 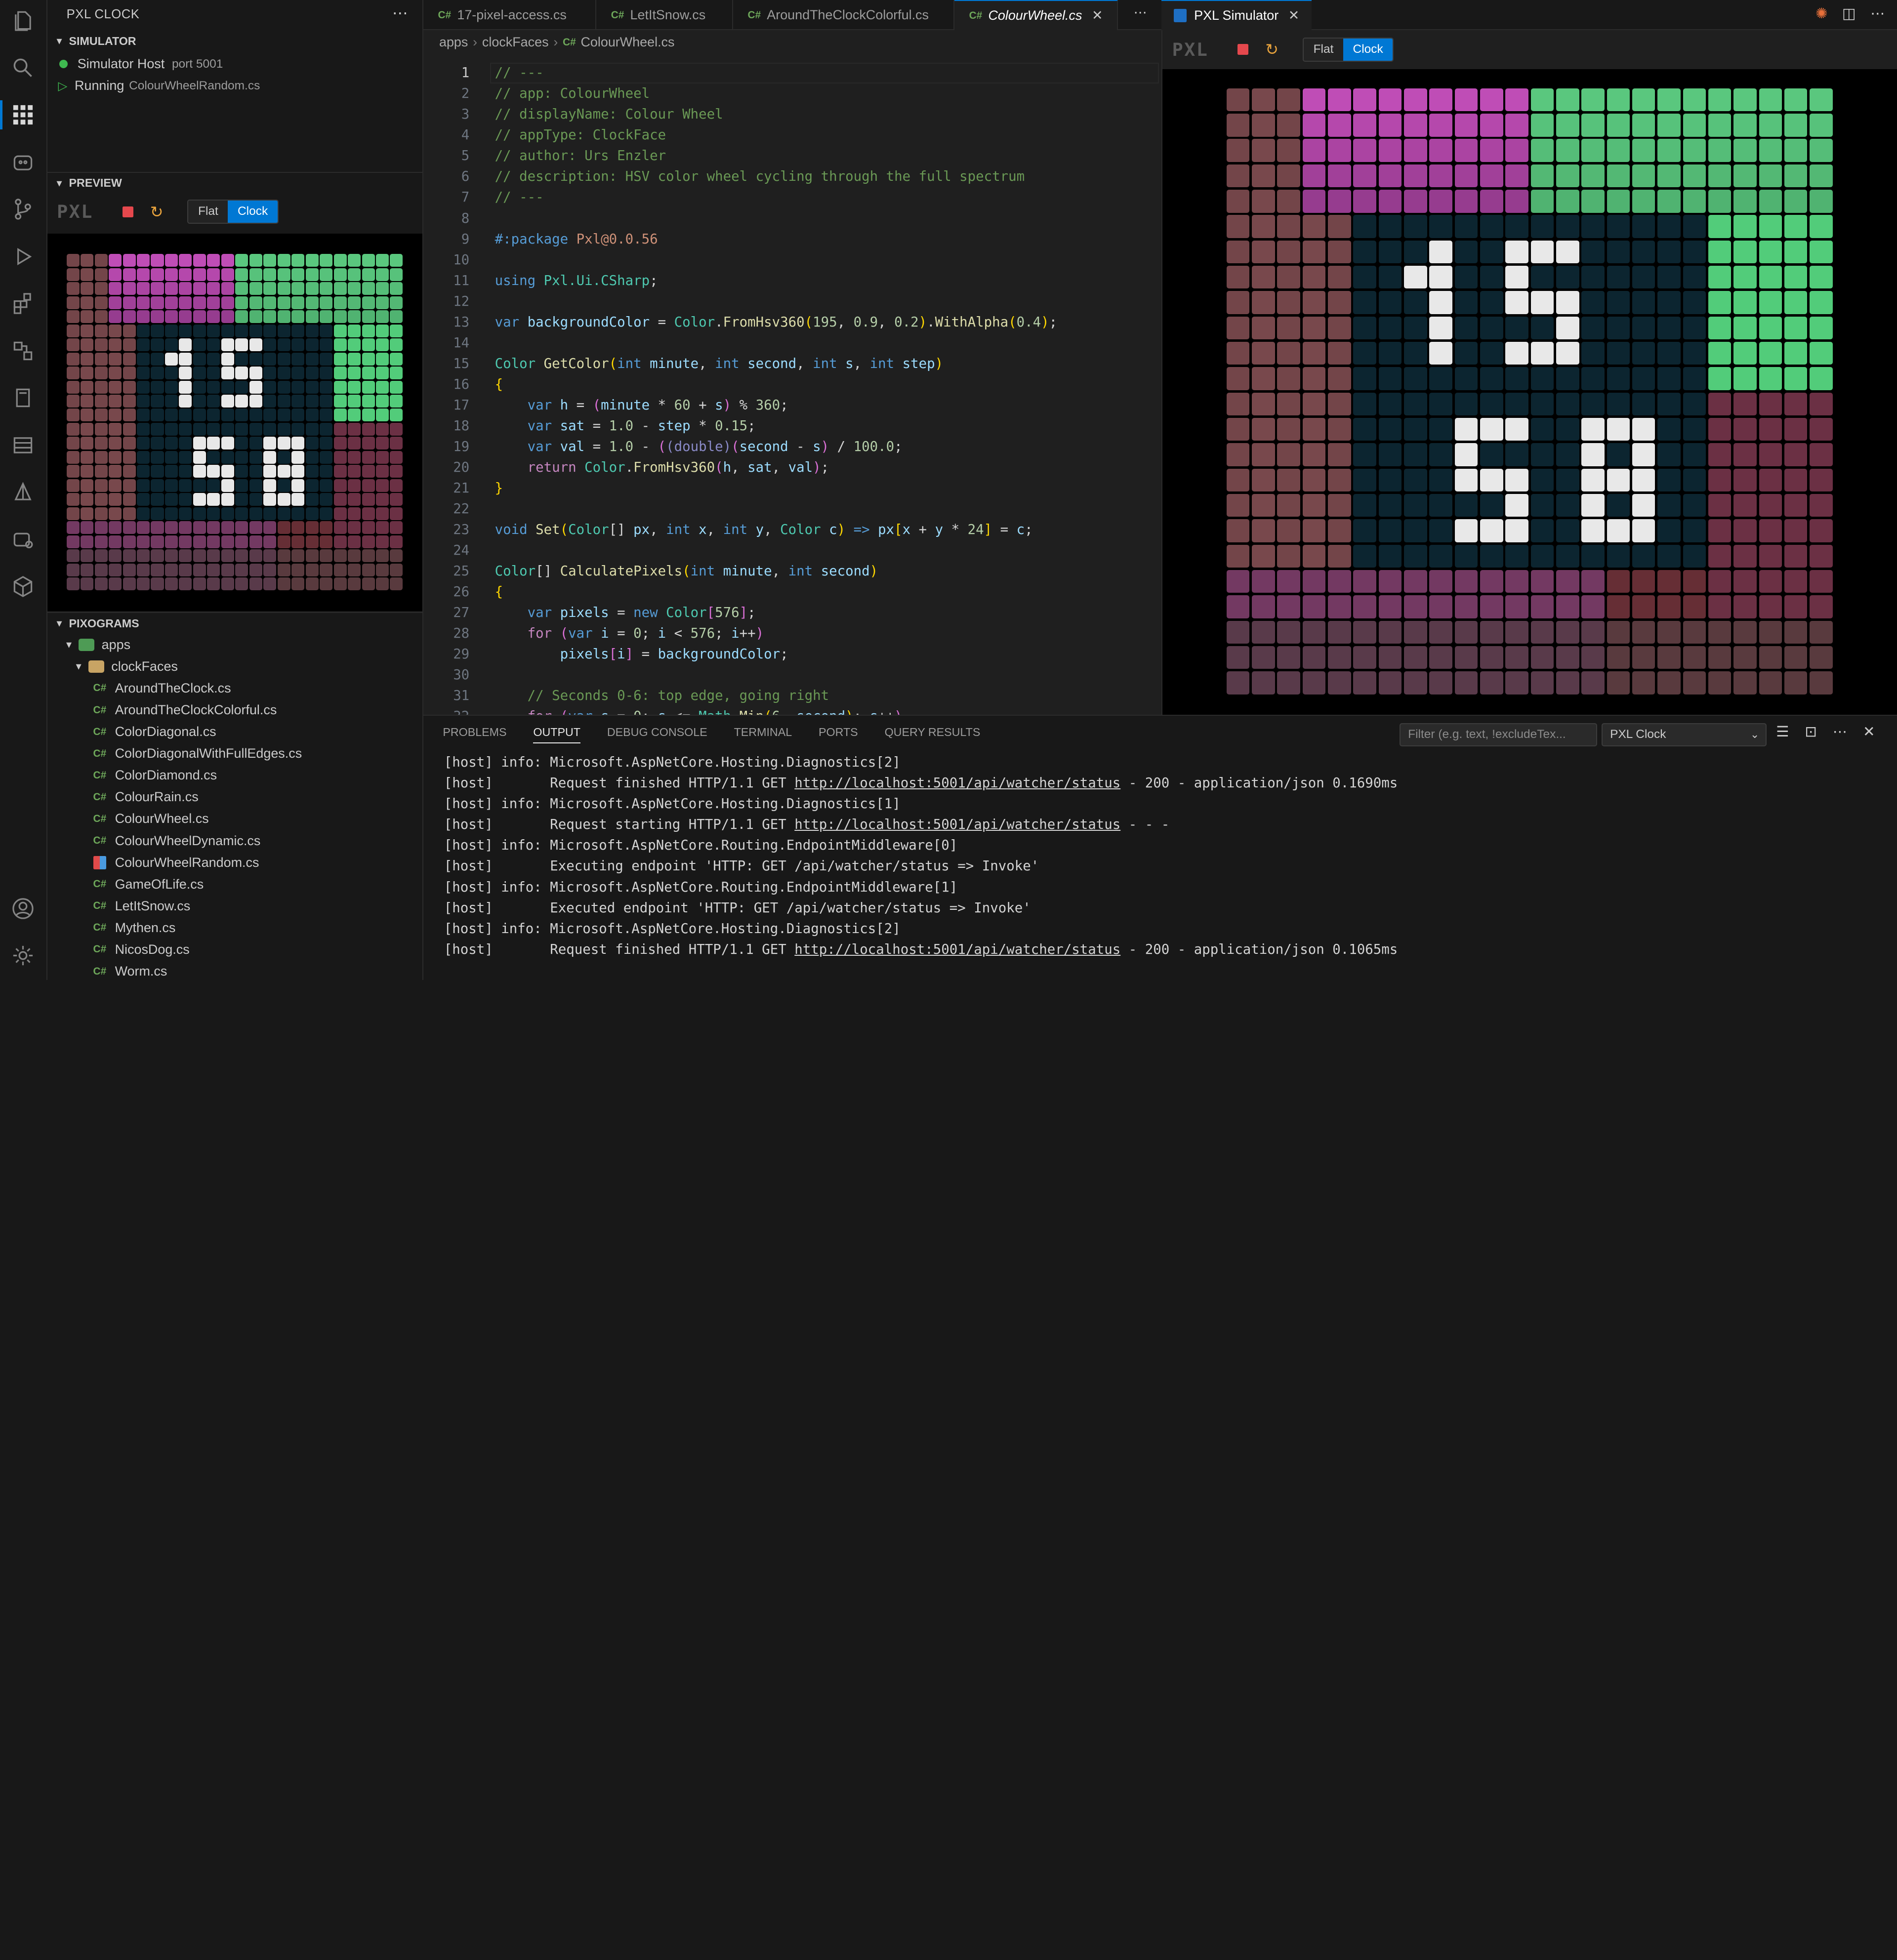 I want to click on pxl-grid-icon, so click(x=23, y=115).